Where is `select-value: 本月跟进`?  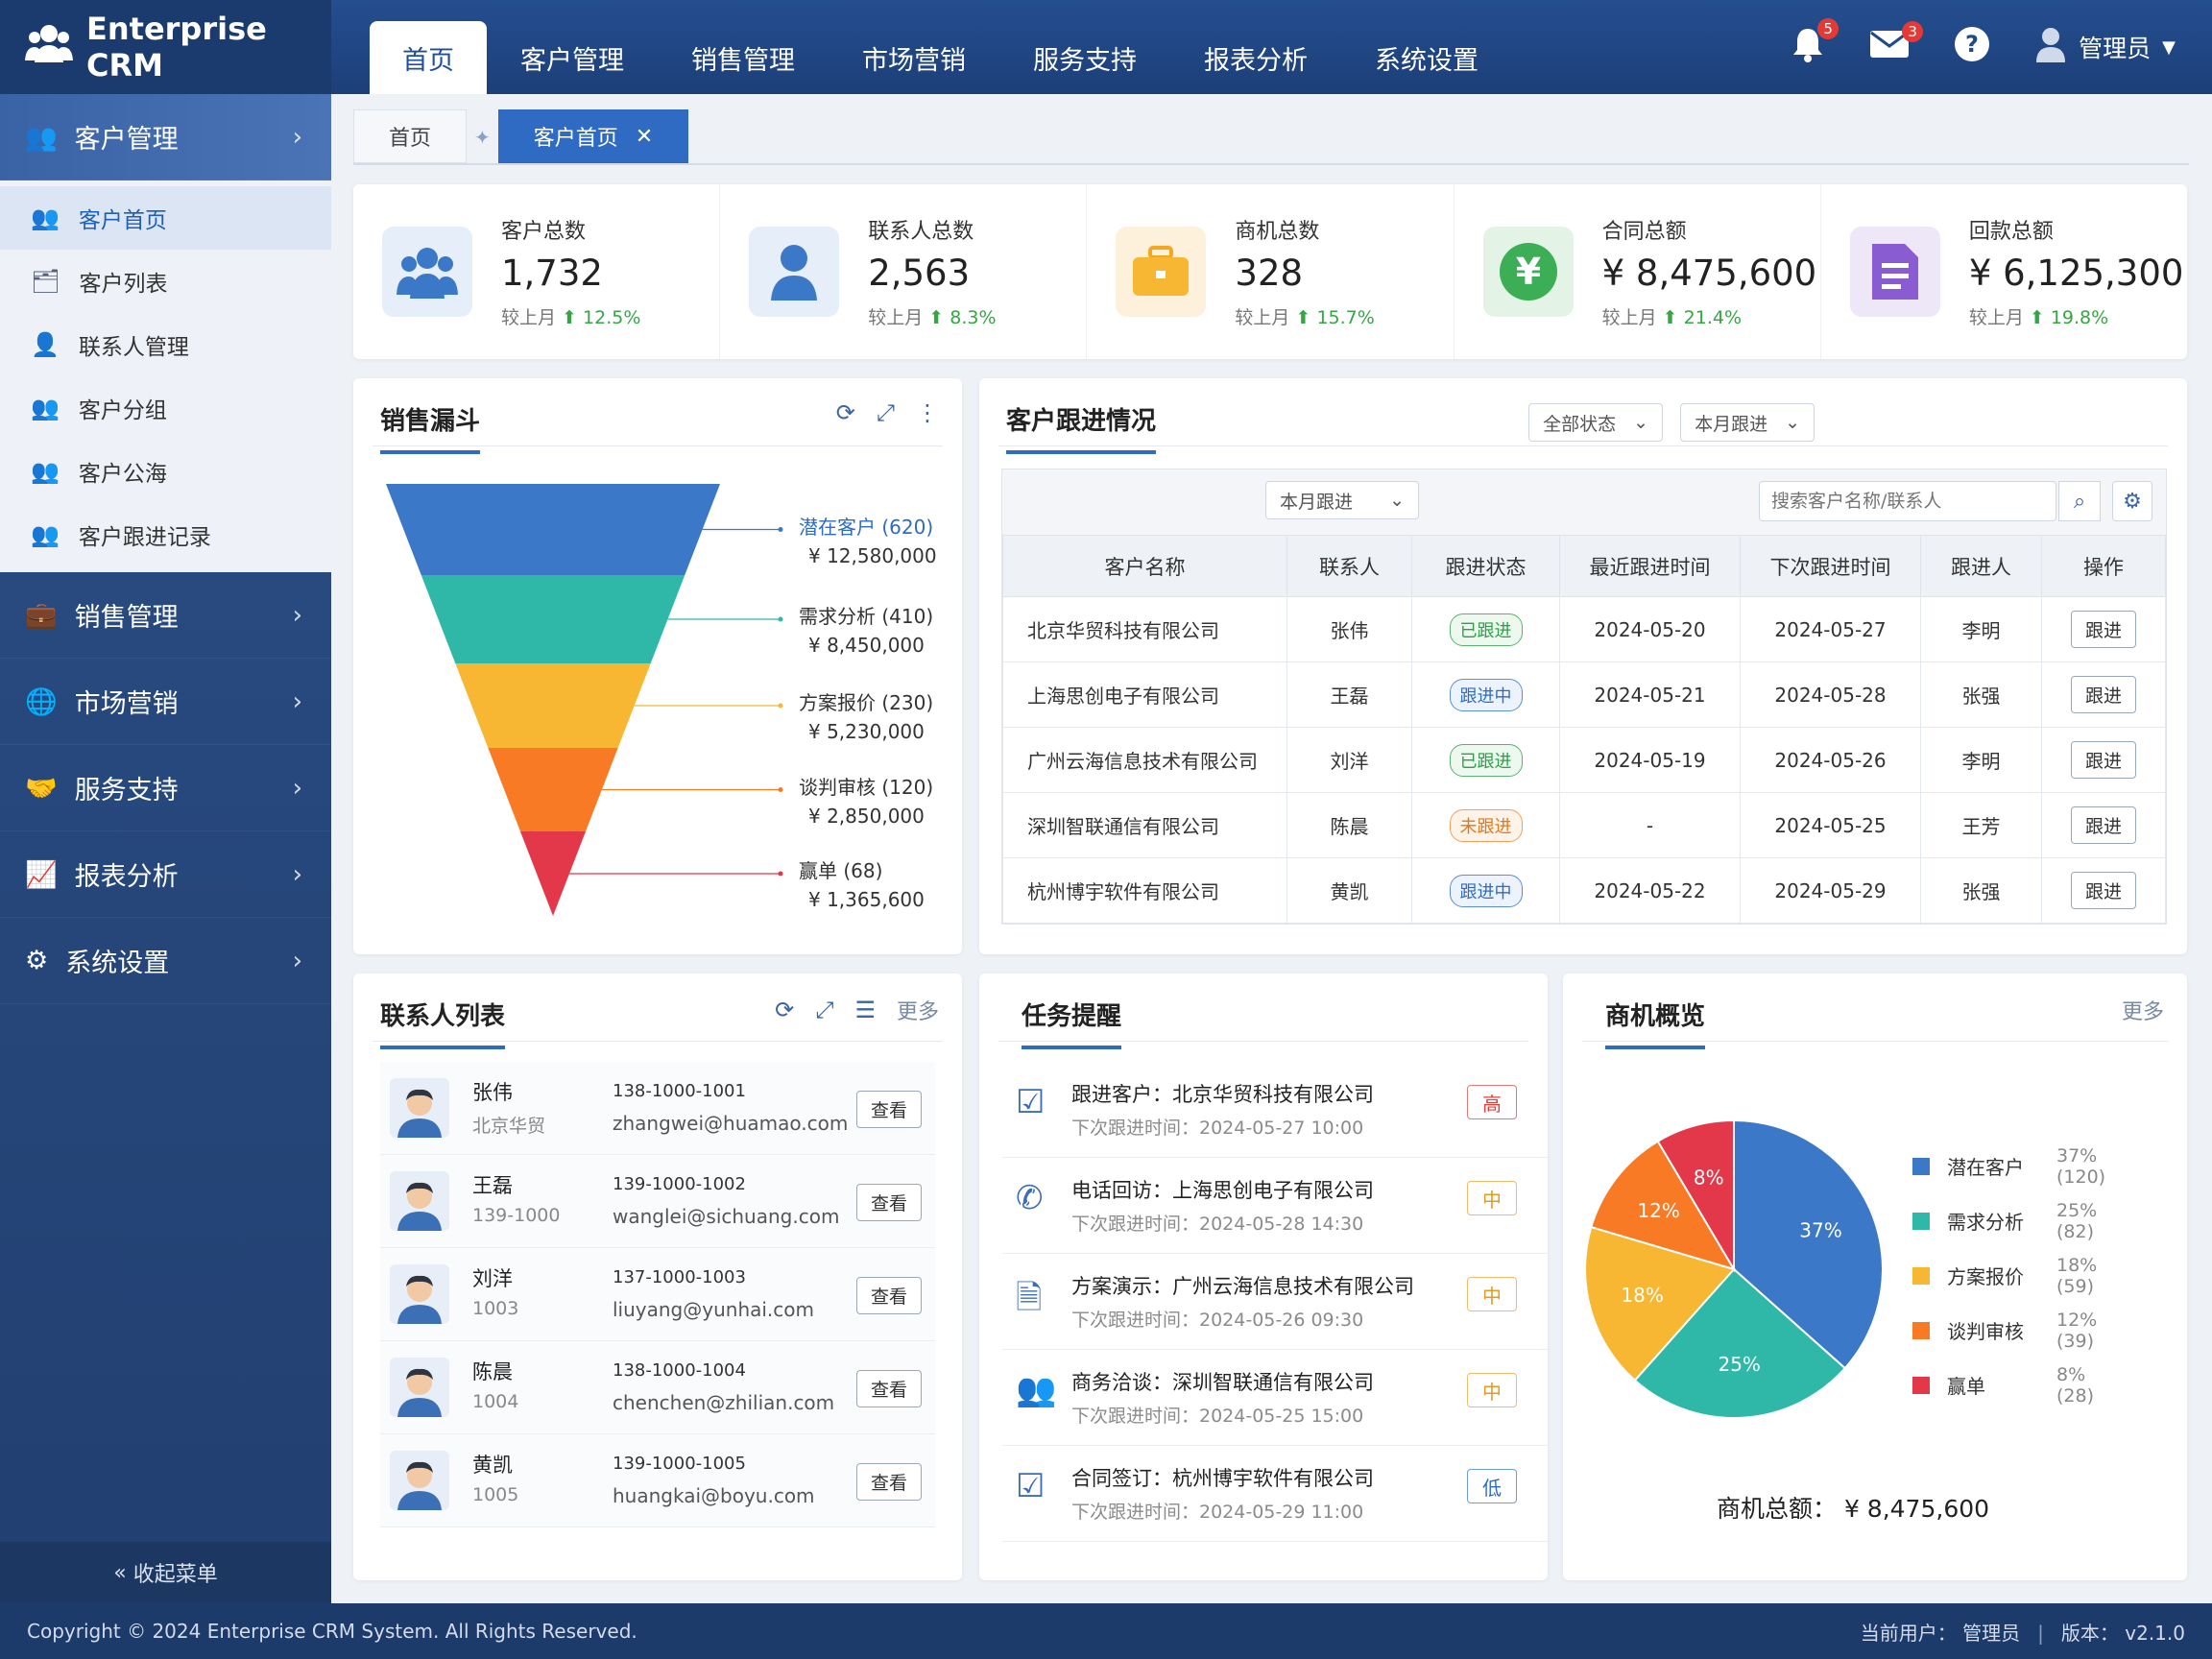 select-value: 本月跟进 is located at coordinates (1732, 424).